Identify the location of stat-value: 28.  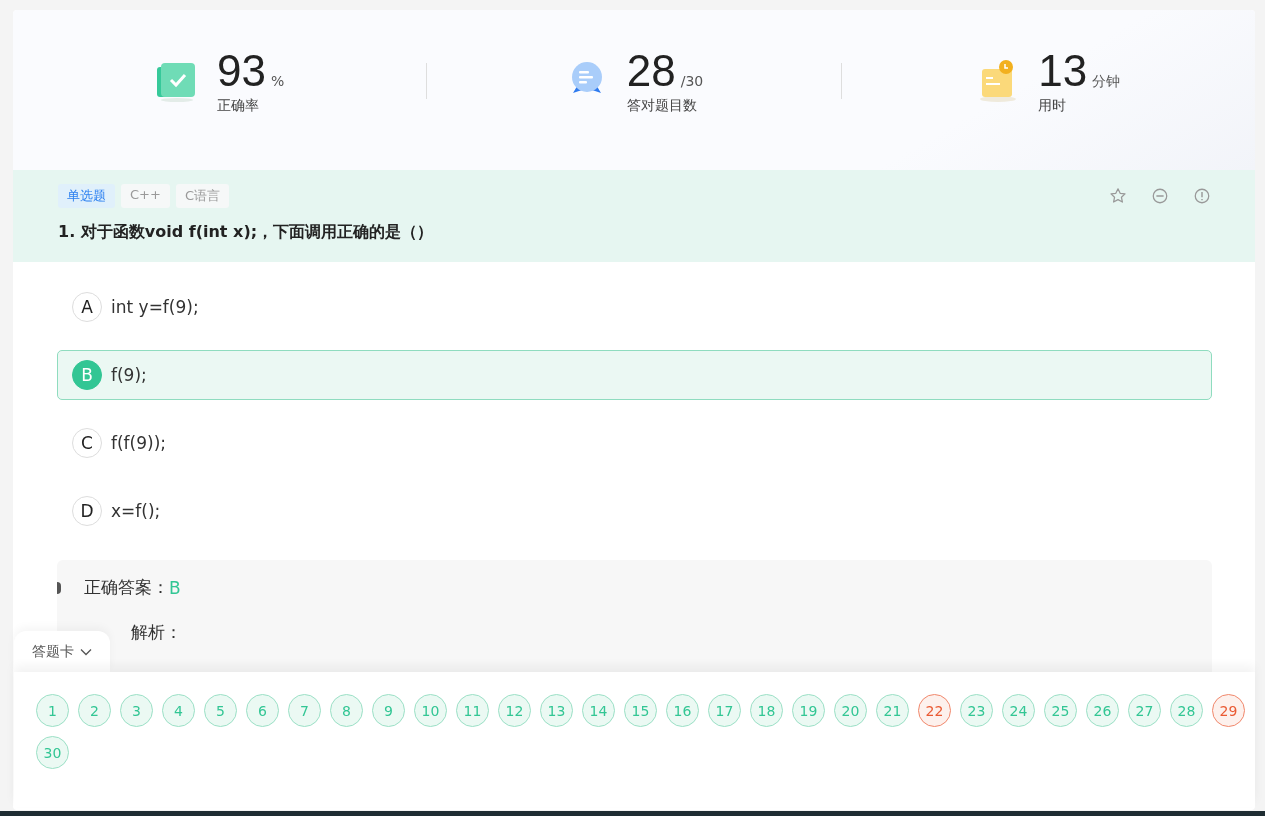
(651, 71).